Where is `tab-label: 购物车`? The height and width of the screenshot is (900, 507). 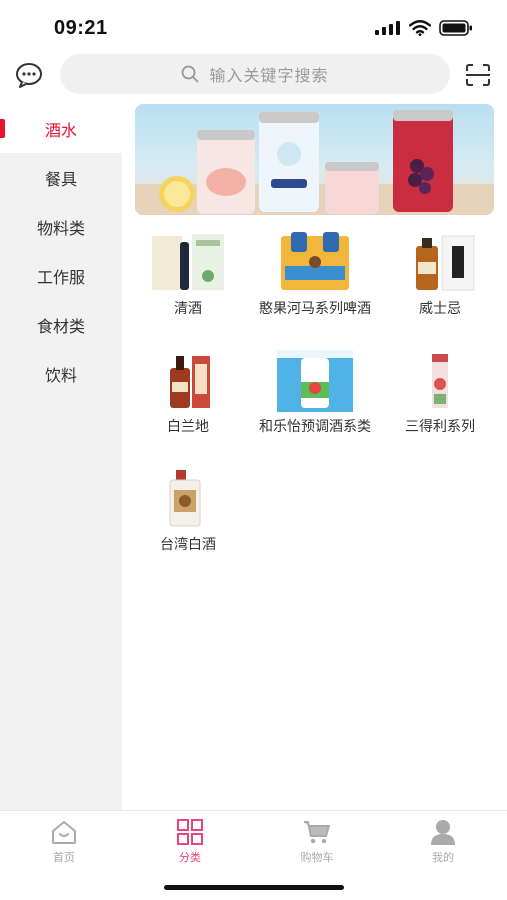
tab-label: 购物车 is located at coordinates (317, 858).